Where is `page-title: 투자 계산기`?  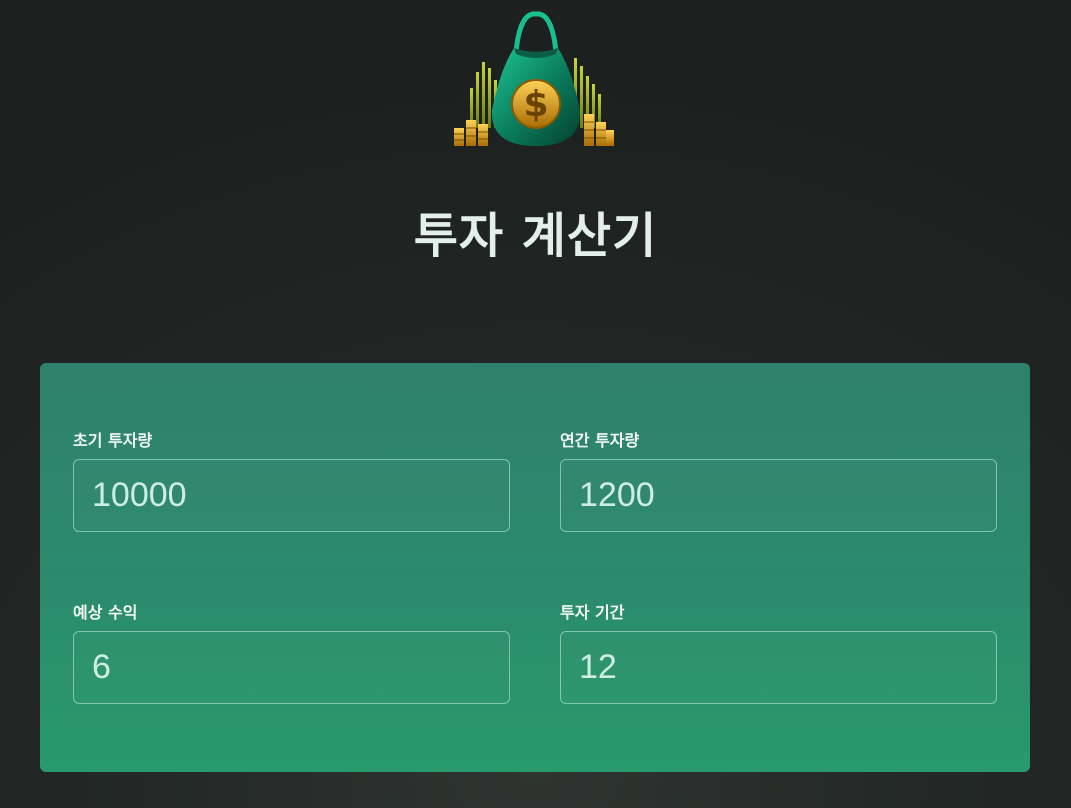 page-title: 투자 계산기 is located at coordinates (535, 236).